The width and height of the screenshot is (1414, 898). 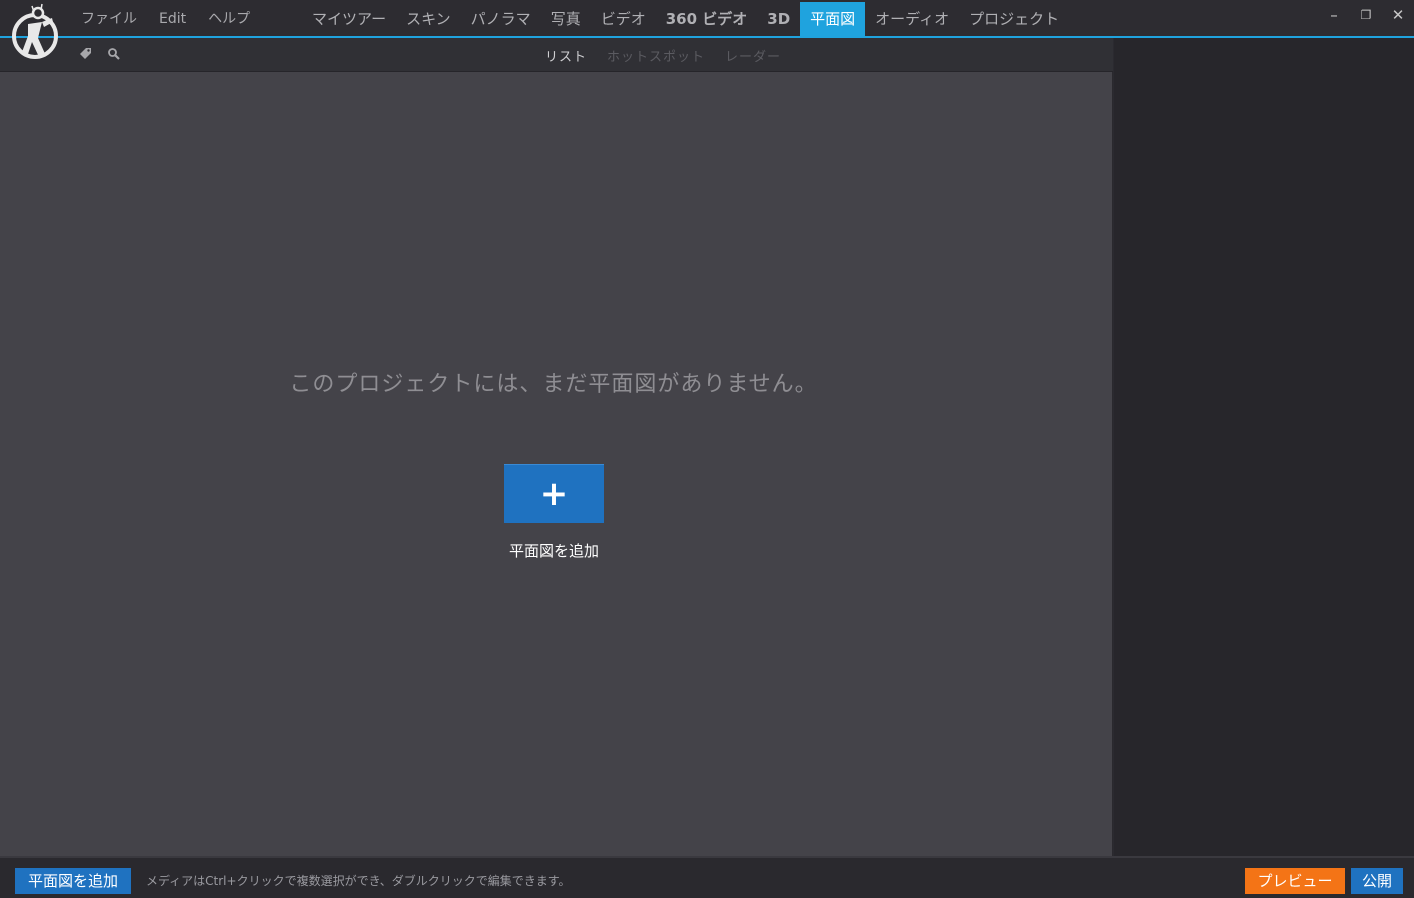 I want to click on tab-3d: 3D, so click(x=778, y=18).